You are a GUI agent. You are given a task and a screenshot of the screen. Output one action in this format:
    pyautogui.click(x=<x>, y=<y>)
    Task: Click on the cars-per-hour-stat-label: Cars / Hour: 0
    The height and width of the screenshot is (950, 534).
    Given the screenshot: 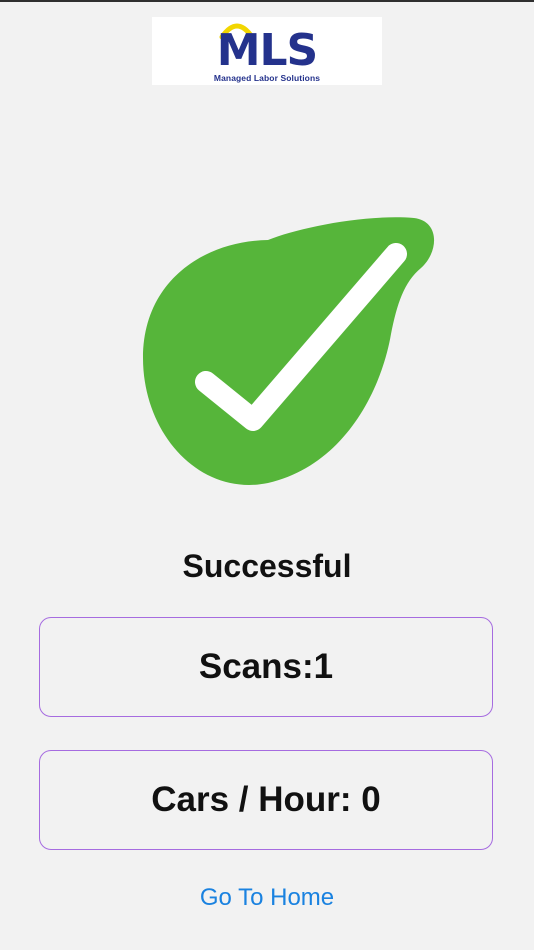 What is the action you would take?
    pyautogui.click(x=266, y=799)
    